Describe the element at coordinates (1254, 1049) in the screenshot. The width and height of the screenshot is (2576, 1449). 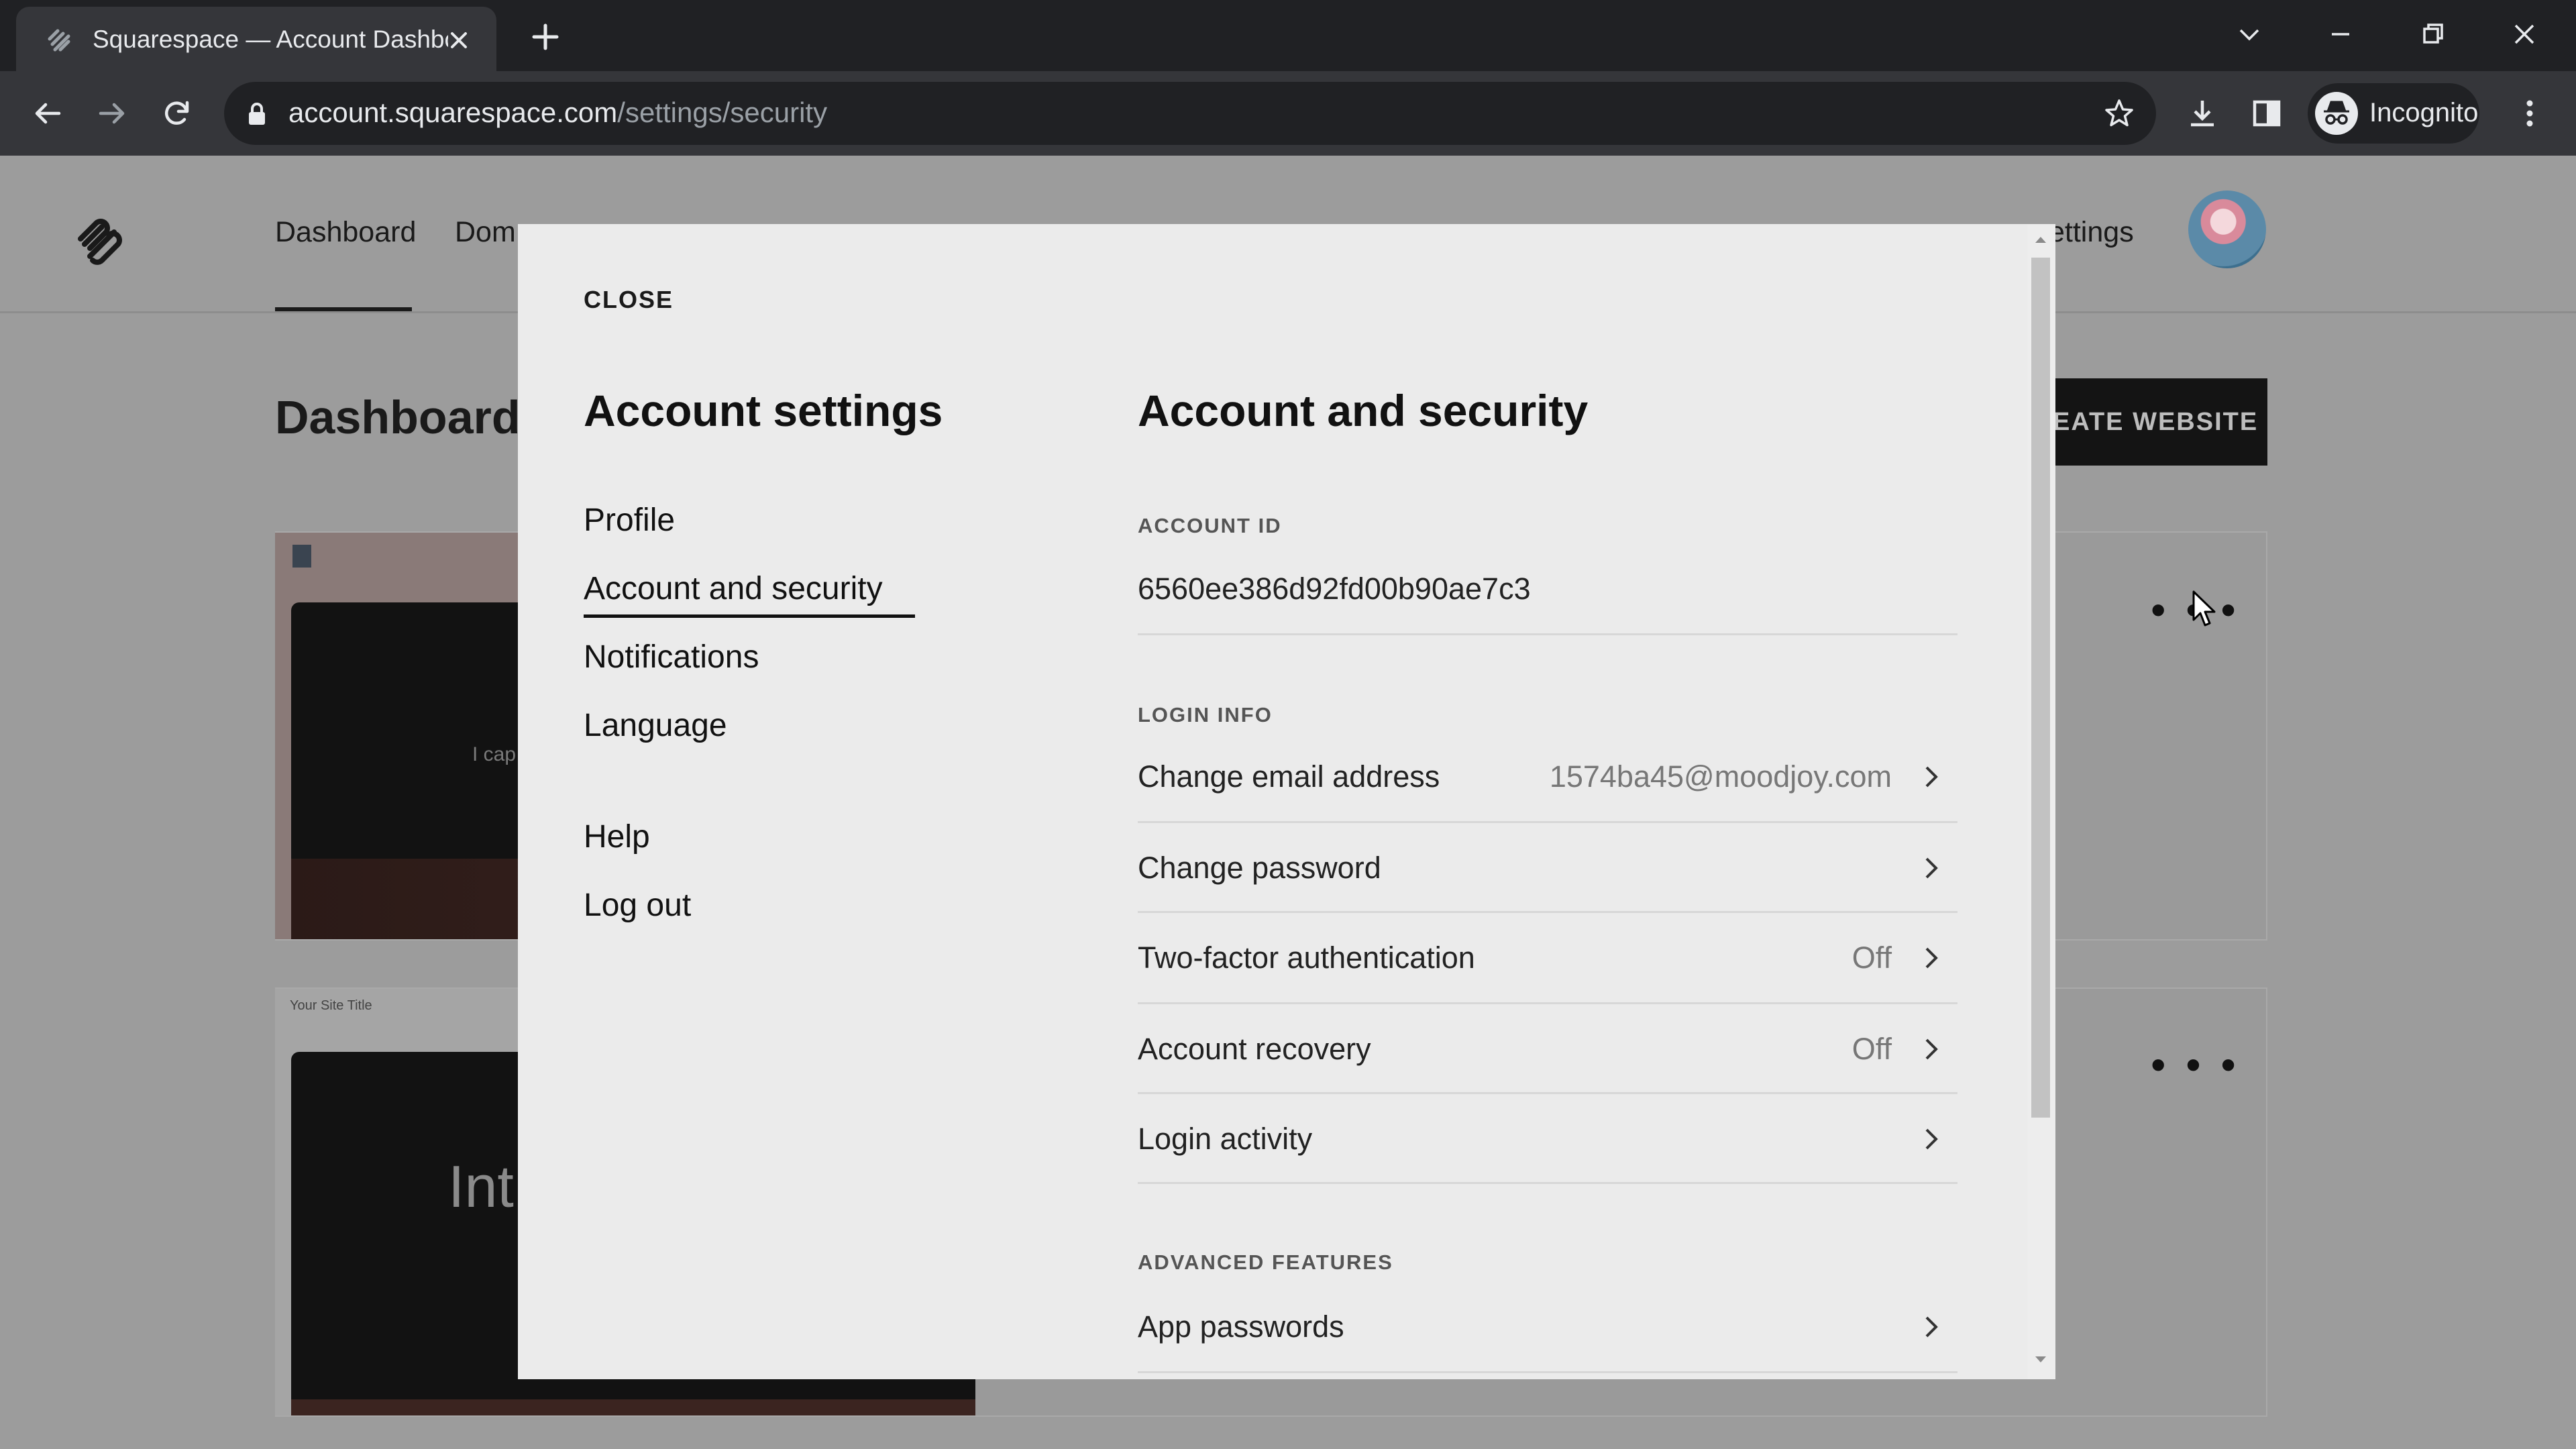
I see `account-recovery-label: Account recovery` at that location.